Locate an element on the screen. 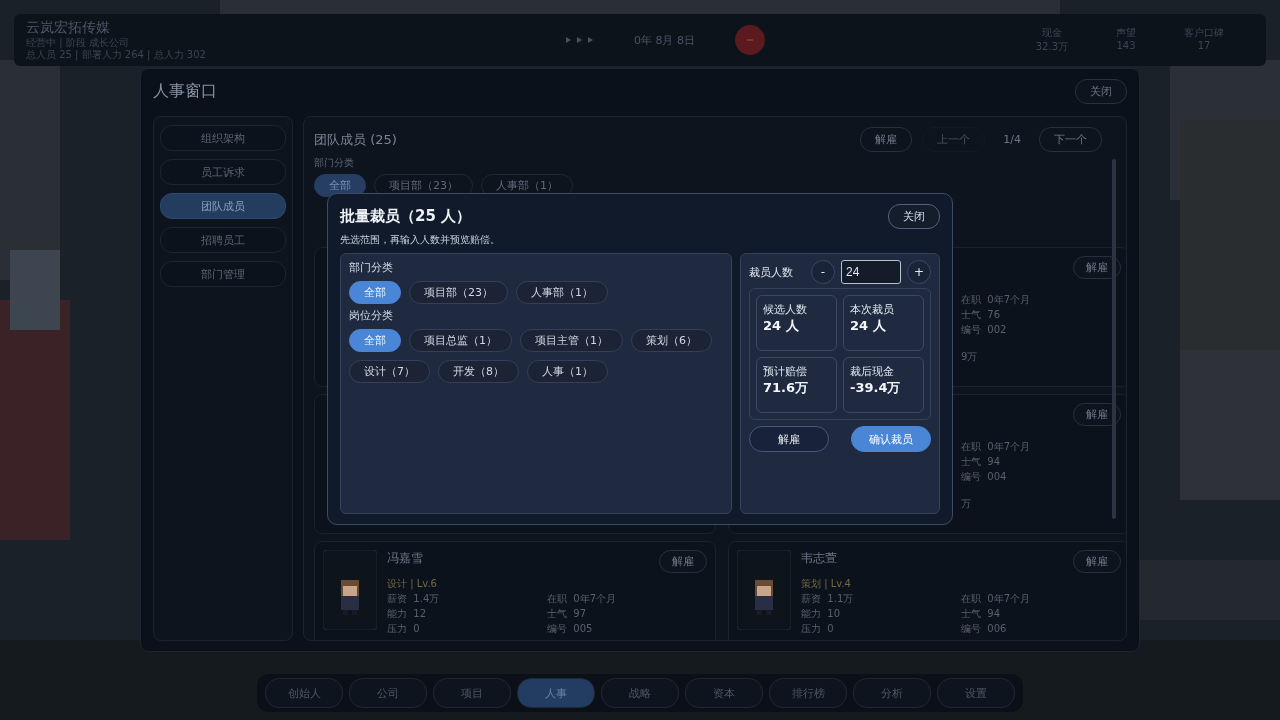 The width and height of the screenshot is (1280, 720). confirm-button: 确认裁员 is located at coordinates (891, 439).